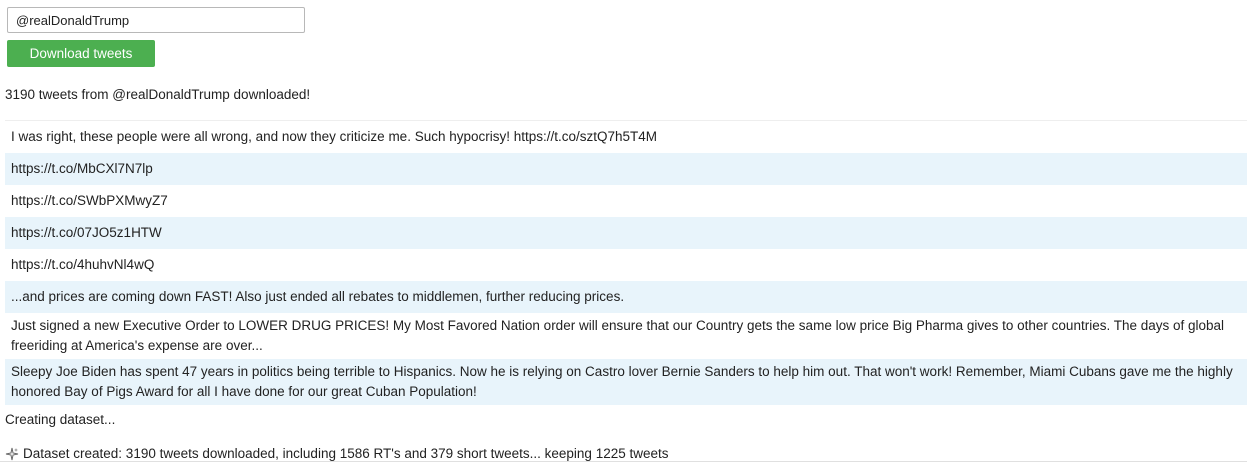  What do you see at coordinates (626, 169) in the screenshot?
I see `tweet-row: https://t.co/MbCXl7N7lp` at bounding box center [626, 169].